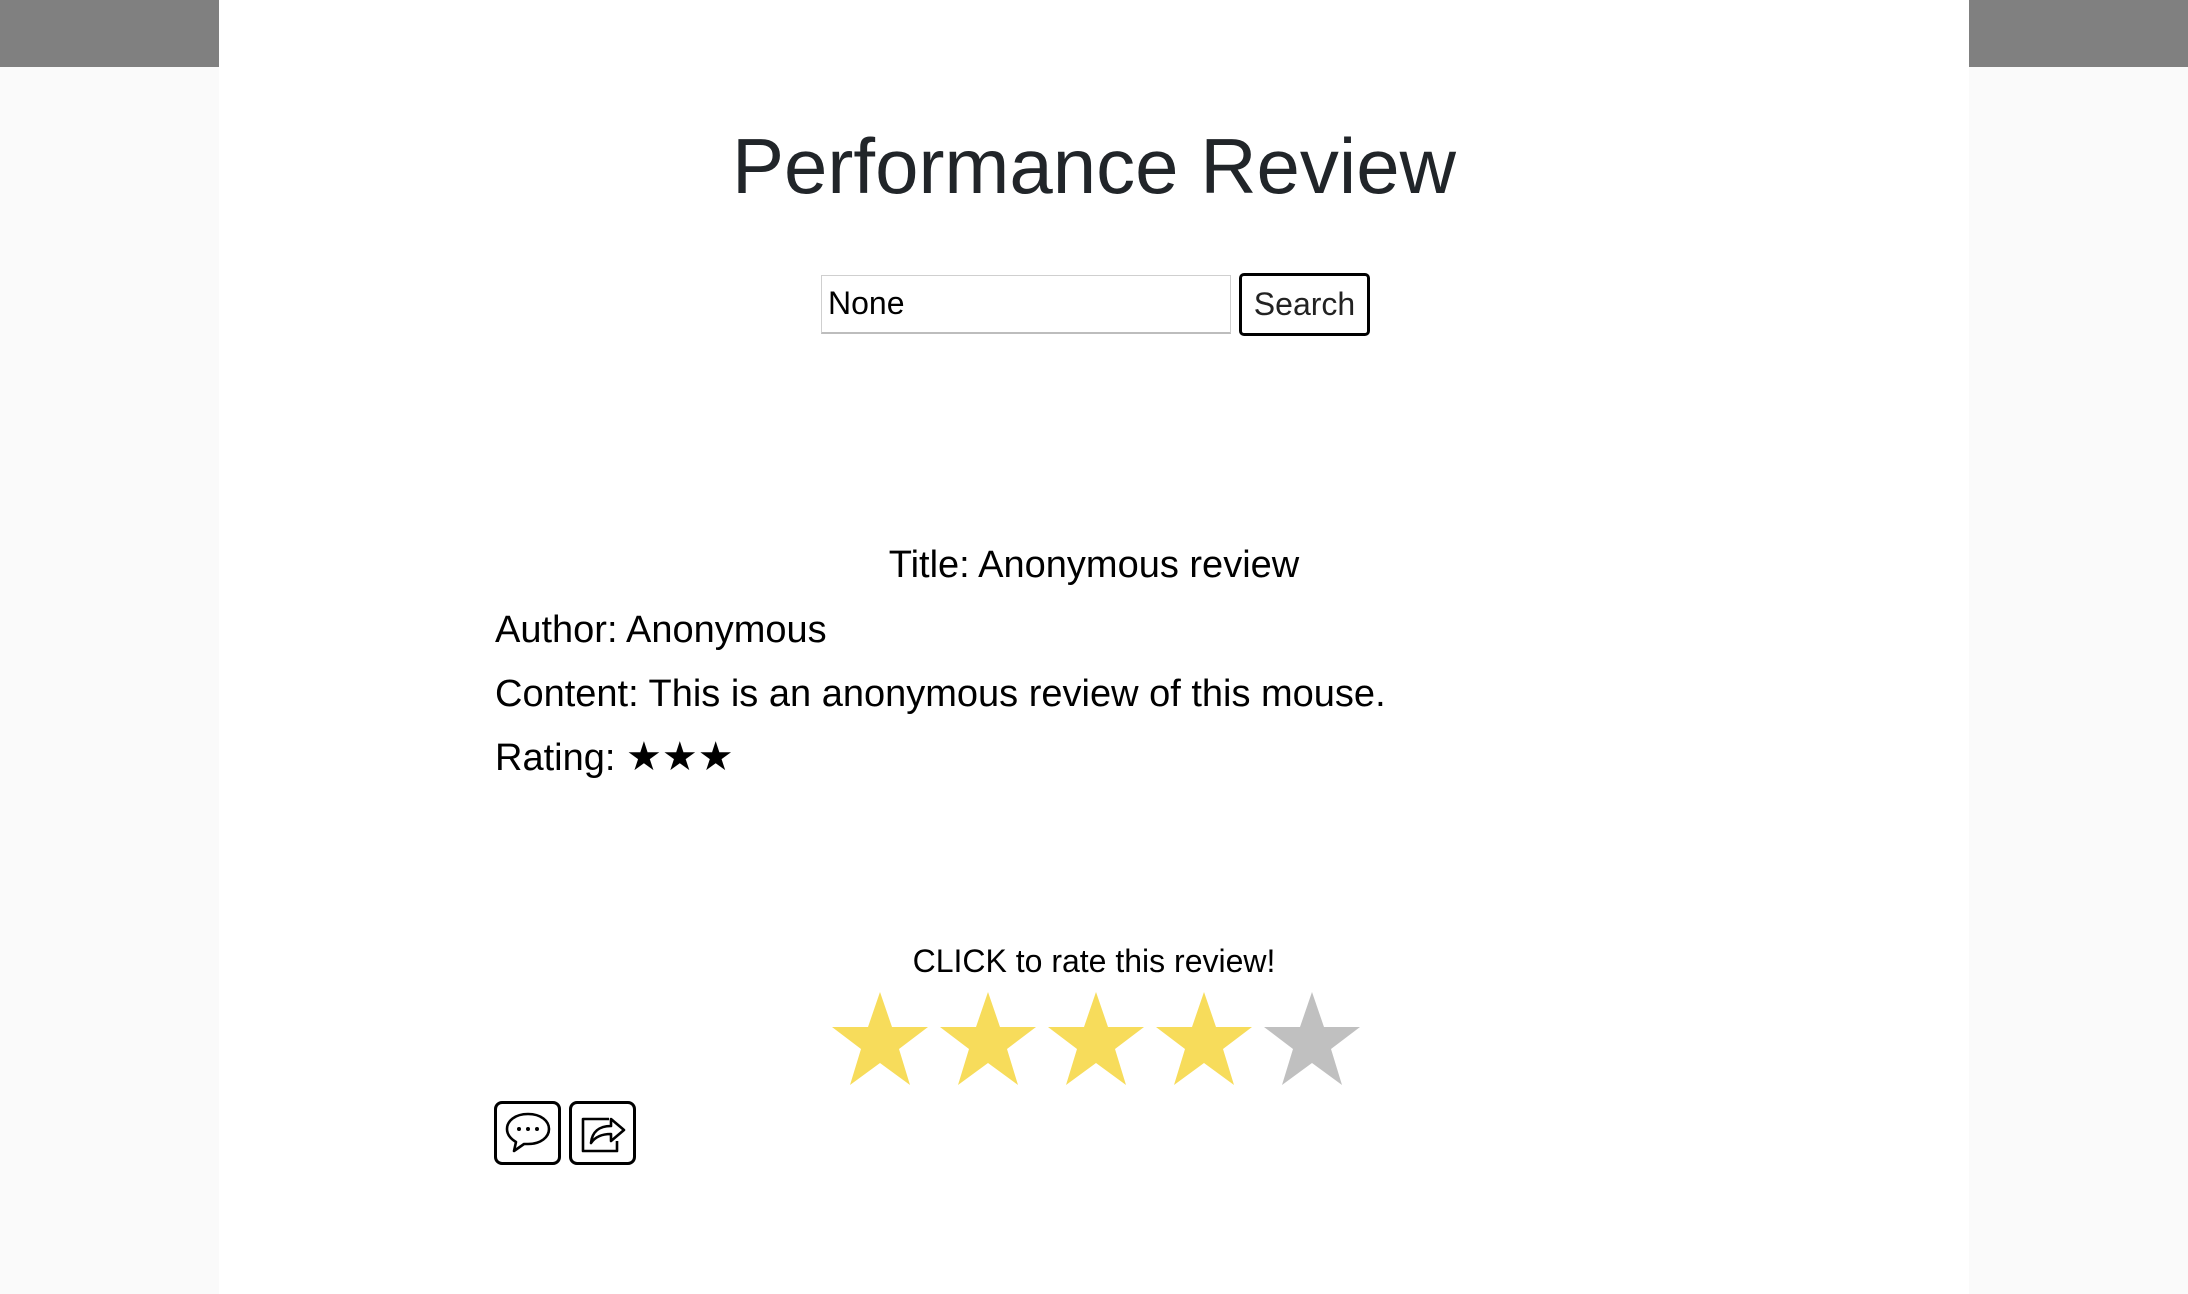 The height and width of the screenshot is (1294, 2188). I want to click on review-author: Author: Anonymous, so click(661, 630).